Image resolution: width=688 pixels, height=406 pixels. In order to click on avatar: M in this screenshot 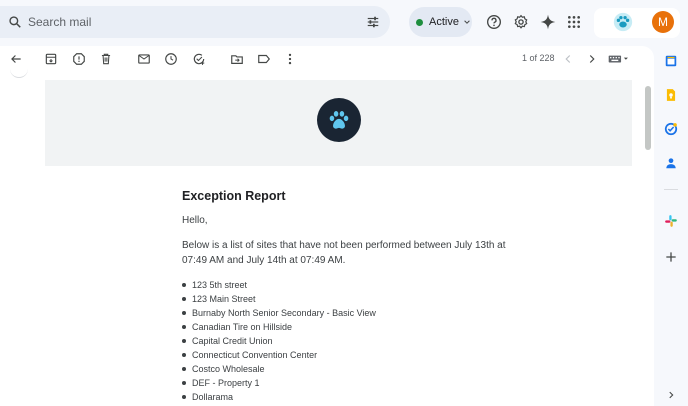, I will do `click(663, 22)`.